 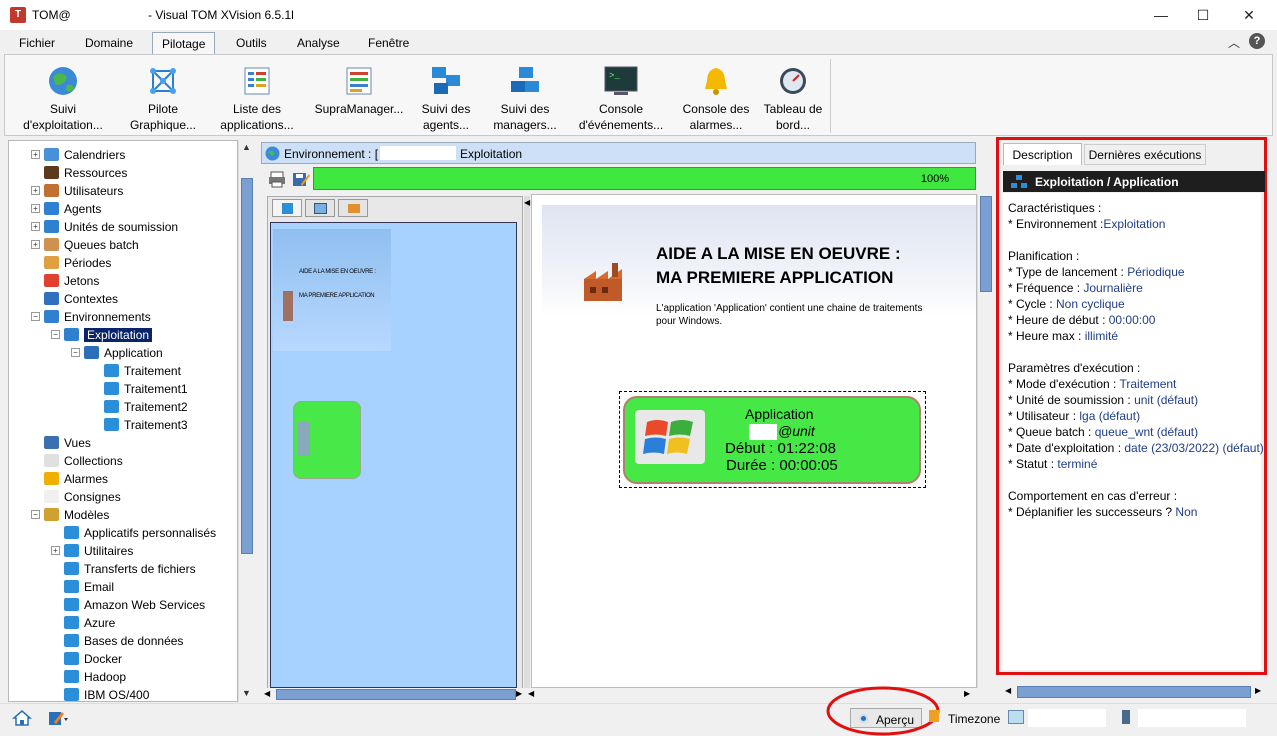 What do you see at coordinates (527, 443) in the screenshot?
I see `splitter: ◀` at bounding box center [527, 443].